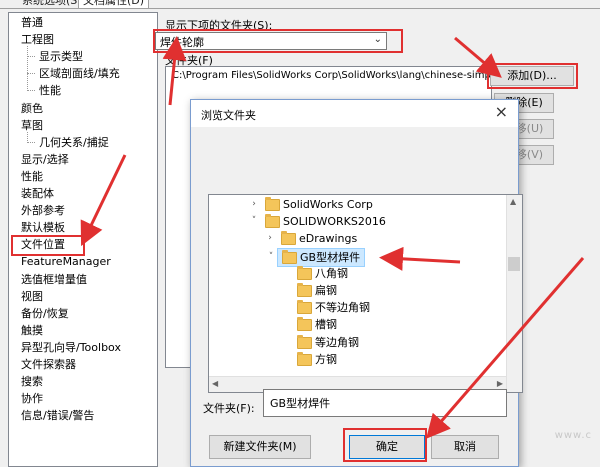 The width and height of the screenshot is (600, 467). What do you see at coordinates (420, 258) in the screenshot?
I see `arrow-to-gb-folder` at bounding box center [420, 258].